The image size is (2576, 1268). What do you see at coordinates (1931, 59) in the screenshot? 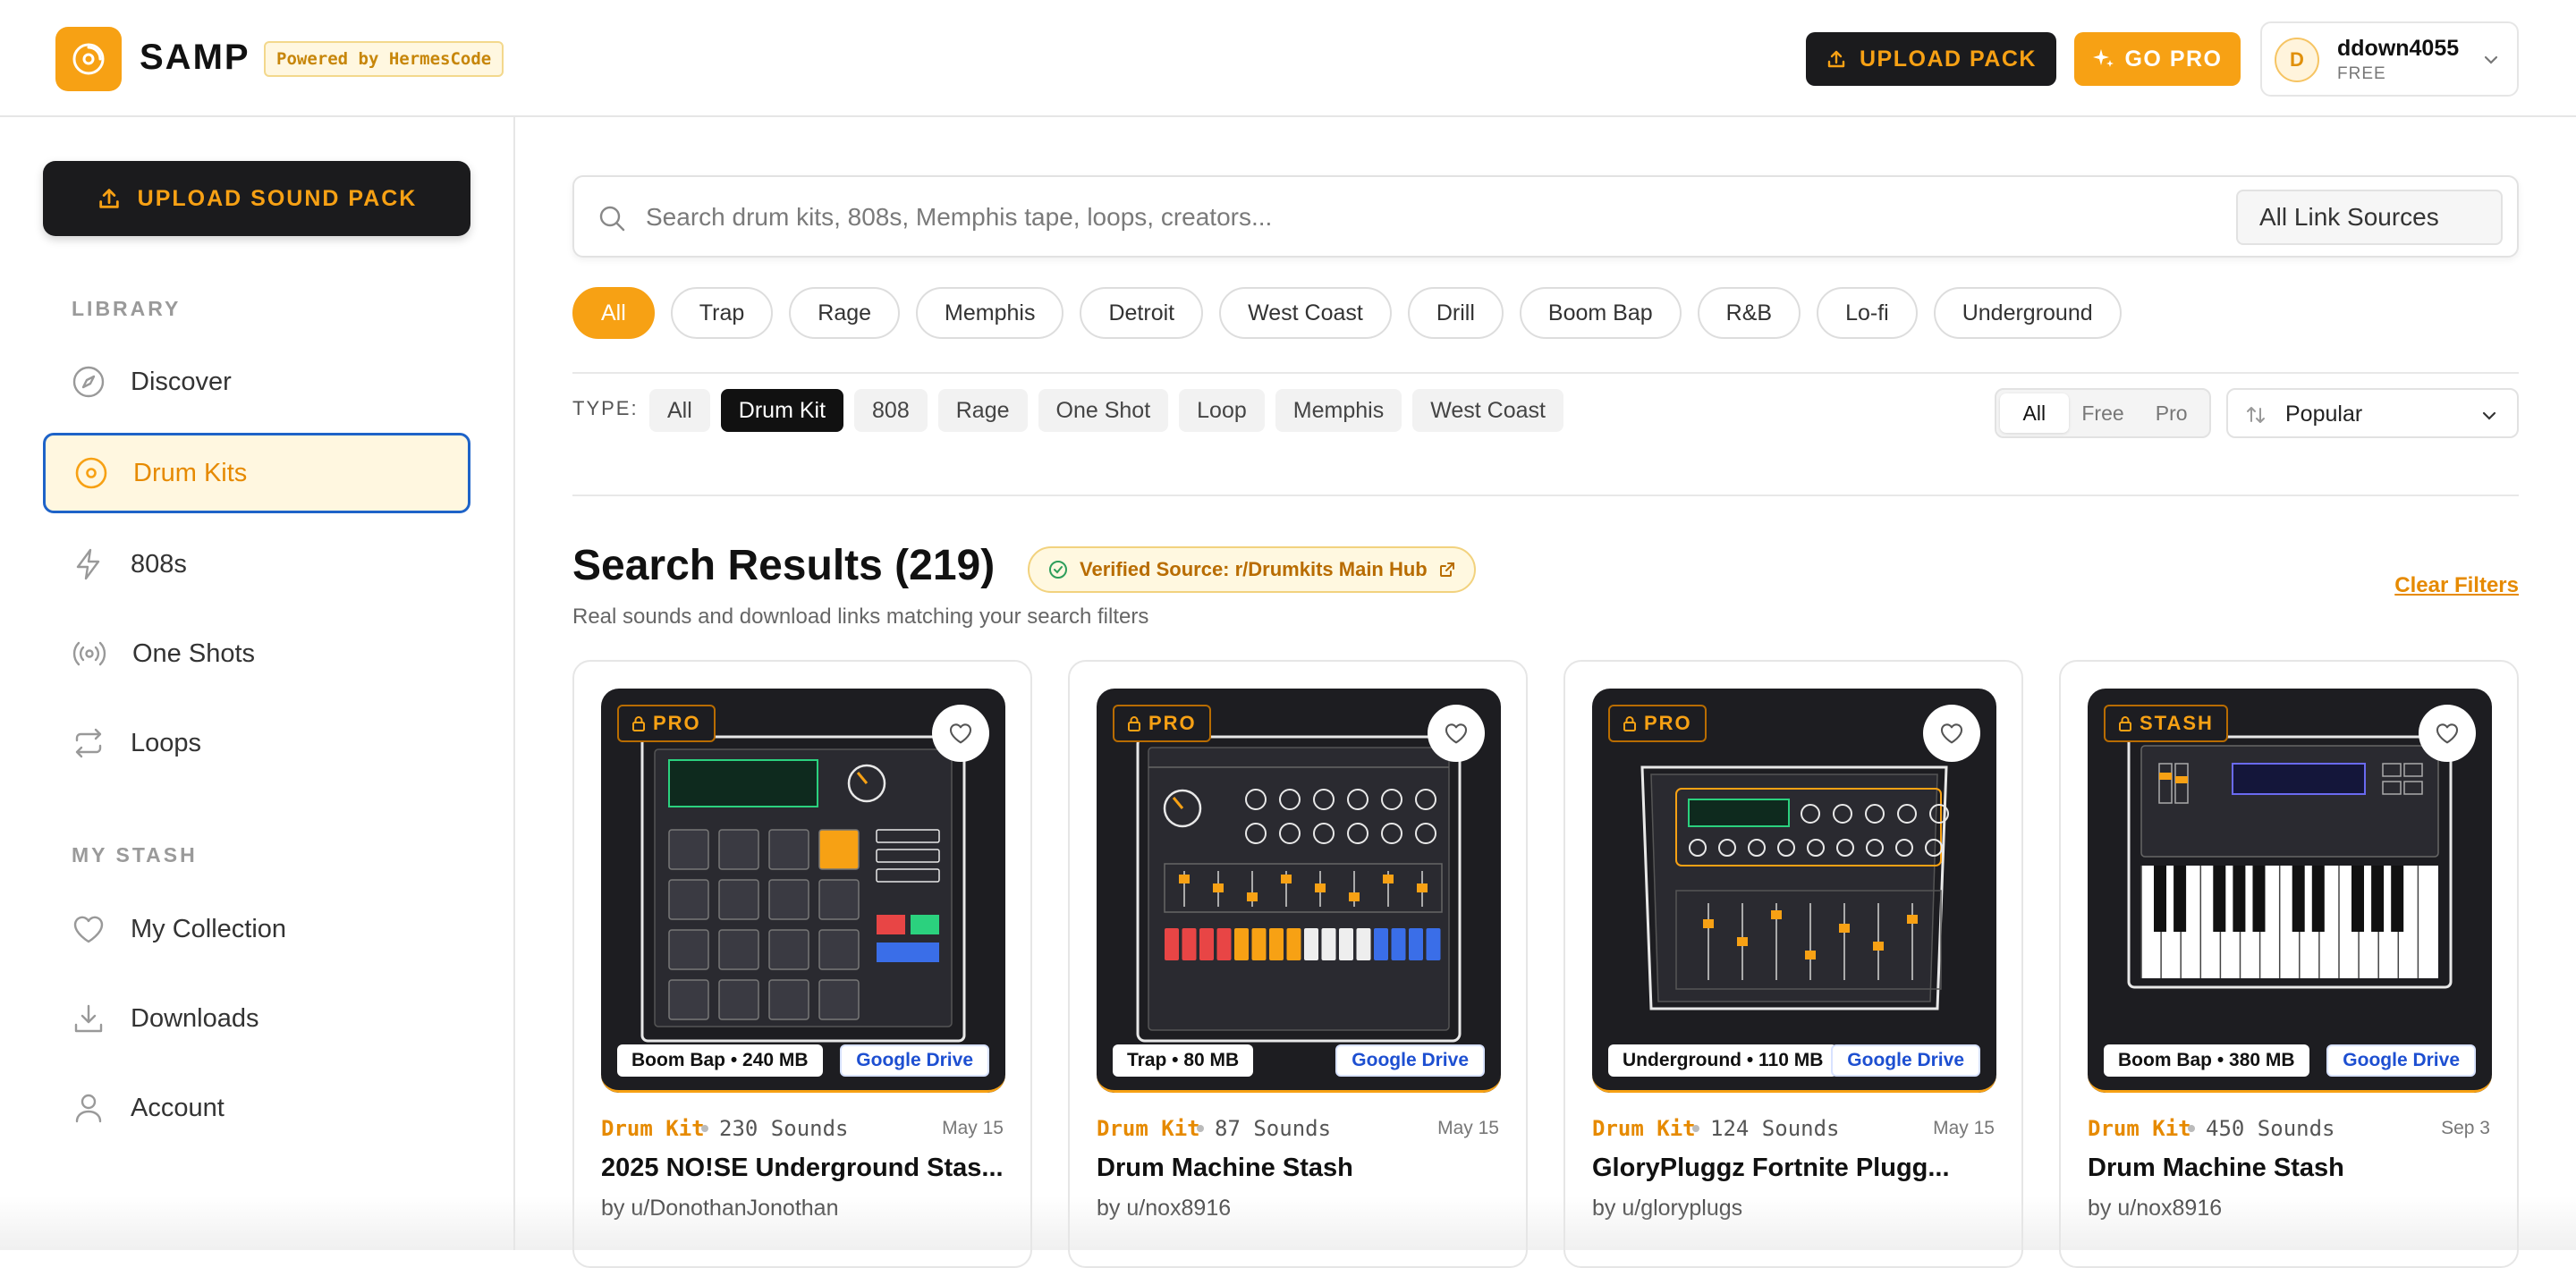
I see `upload-pack-button: UPLOAD PACK` at bounding box center [1931, 59].